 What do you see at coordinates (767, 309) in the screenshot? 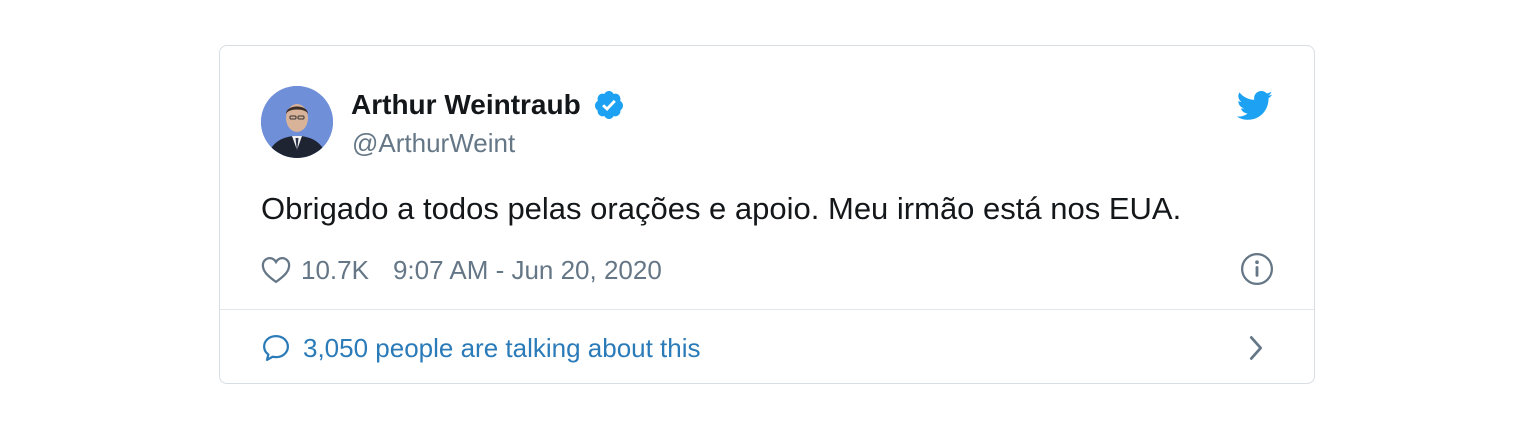
I see `divider` at bounding box center [767, 309].